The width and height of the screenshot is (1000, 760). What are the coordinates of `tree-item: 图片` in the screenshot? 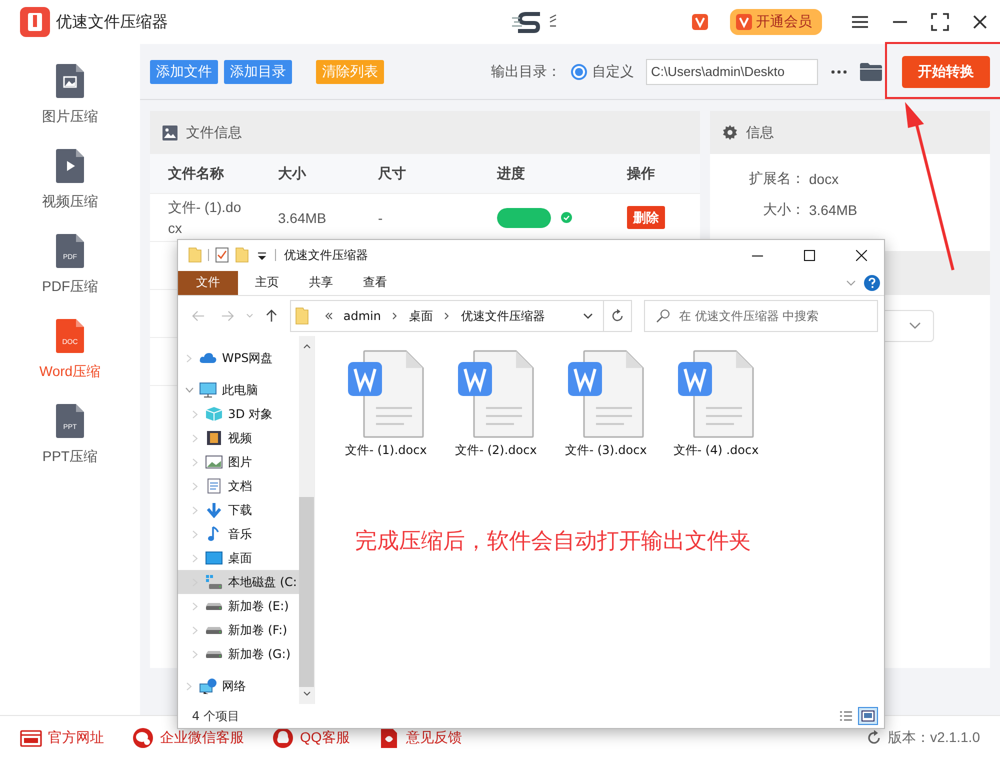 It's located at (238, 462).